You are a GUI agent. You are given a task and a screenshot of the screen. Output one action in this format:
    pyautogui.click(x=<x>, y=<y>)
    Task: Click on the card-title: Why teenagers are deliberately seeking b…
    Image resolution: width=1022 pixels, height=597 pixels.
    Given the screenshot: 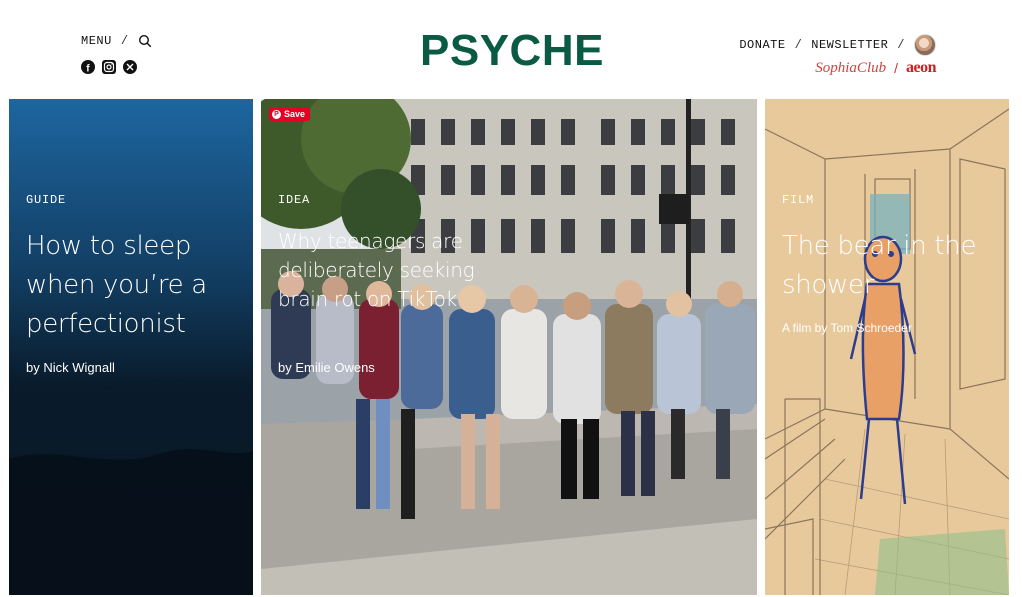 What is the action you would take?
    pyautogui.click(x=383, y=270)
    